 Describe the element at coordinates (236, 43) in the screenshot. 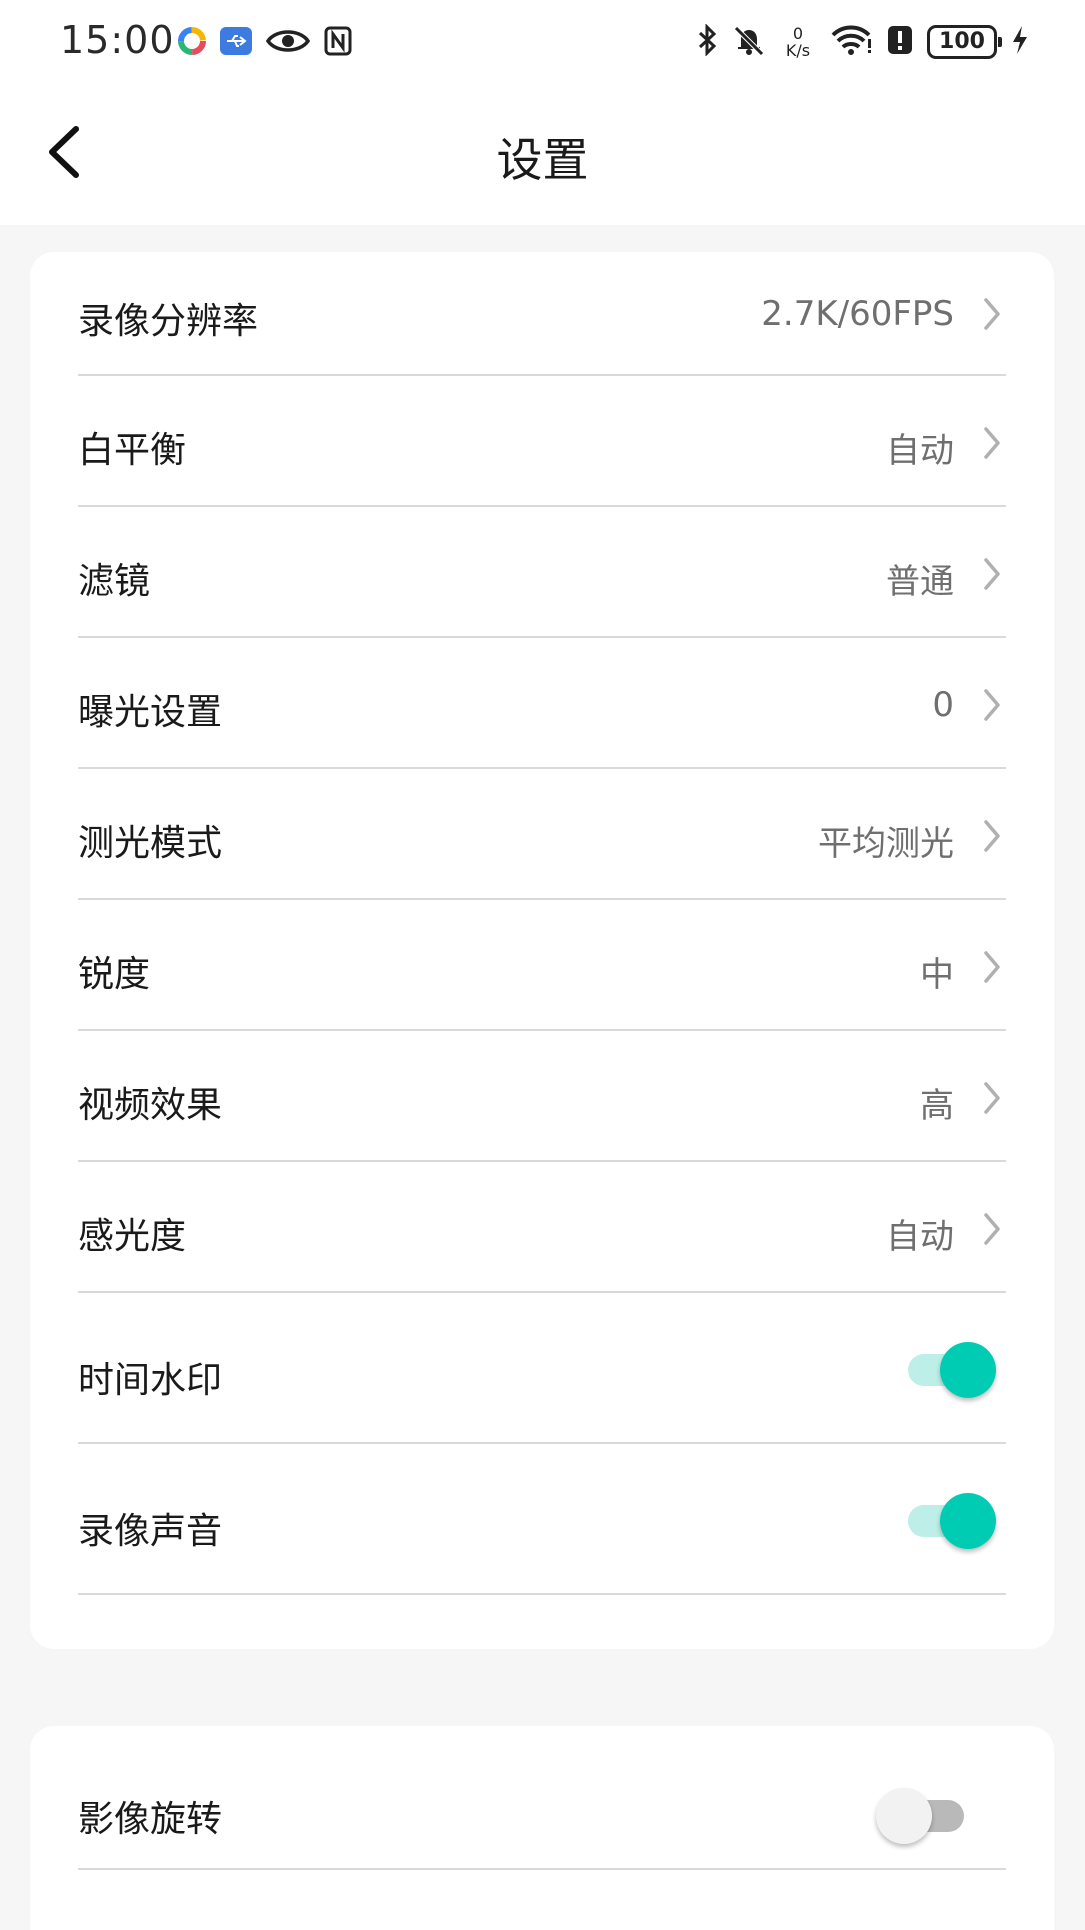

I see `usb-icon` at that location.